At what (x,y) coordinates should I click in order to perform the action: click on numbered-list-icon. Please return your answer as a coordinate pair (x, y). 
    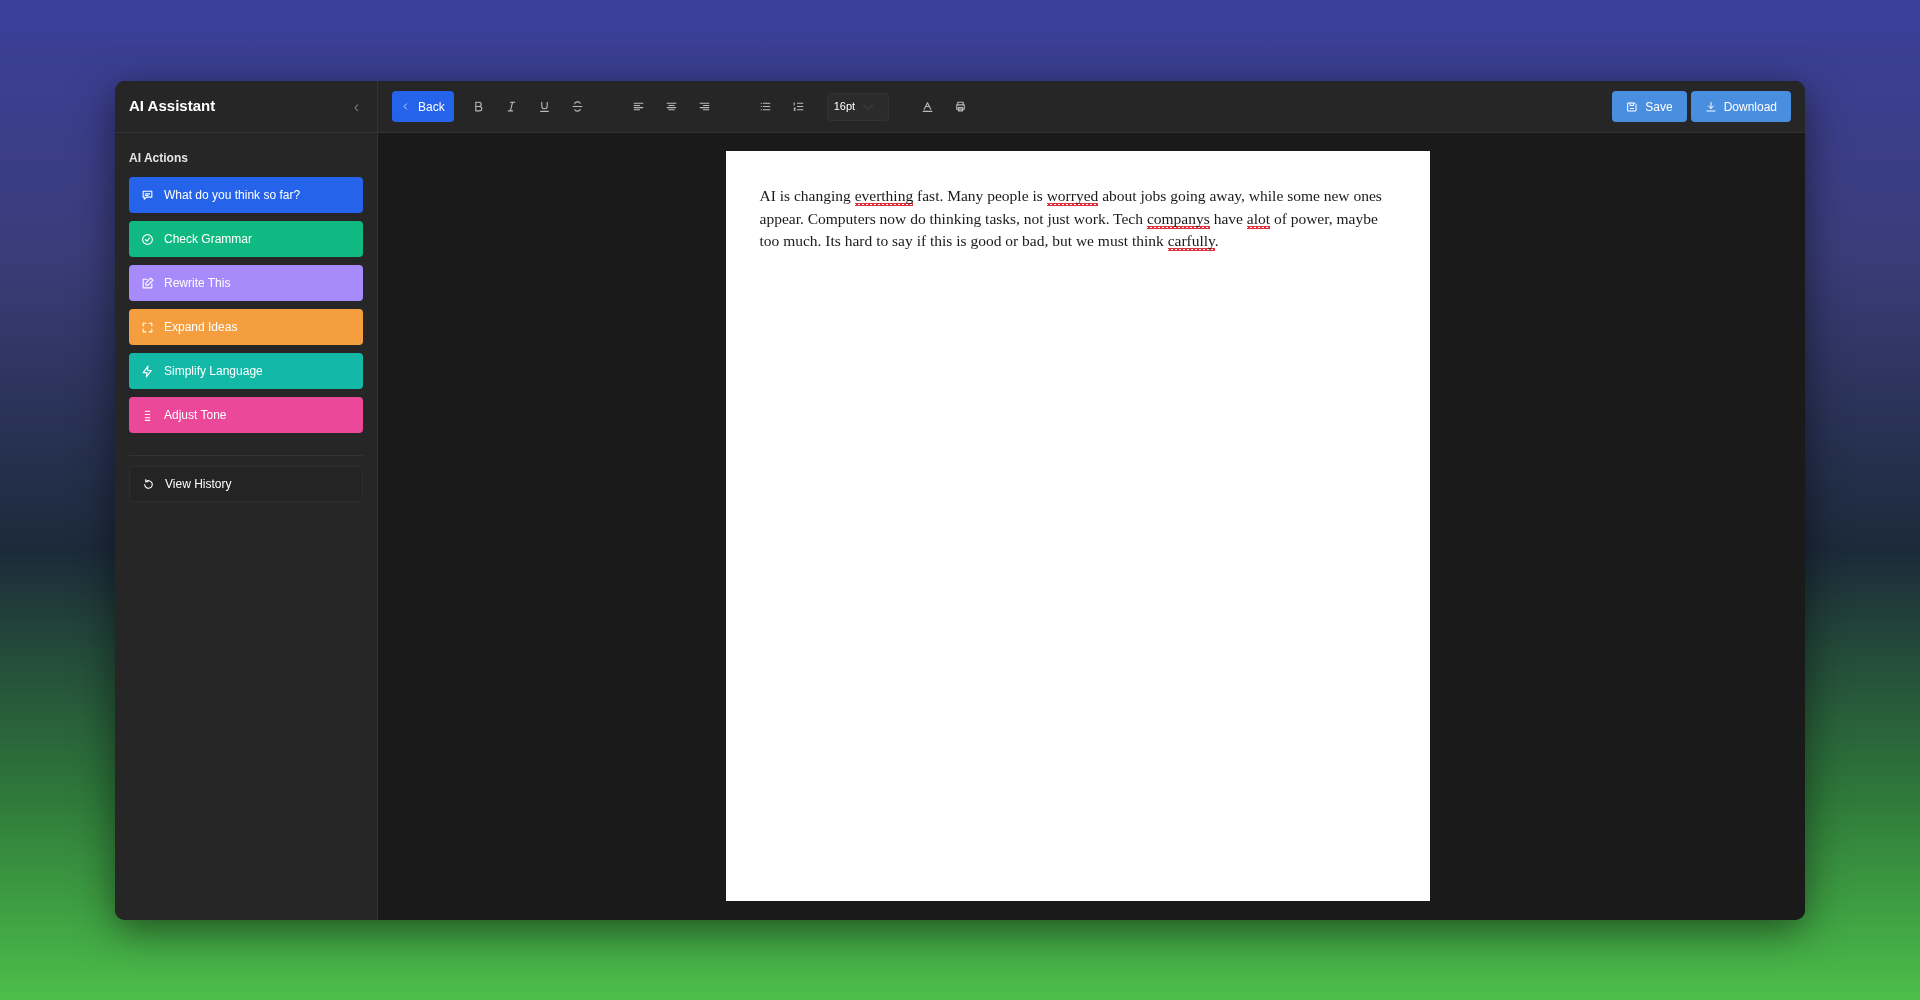
    Looking at the image, I should click on (798, 106).